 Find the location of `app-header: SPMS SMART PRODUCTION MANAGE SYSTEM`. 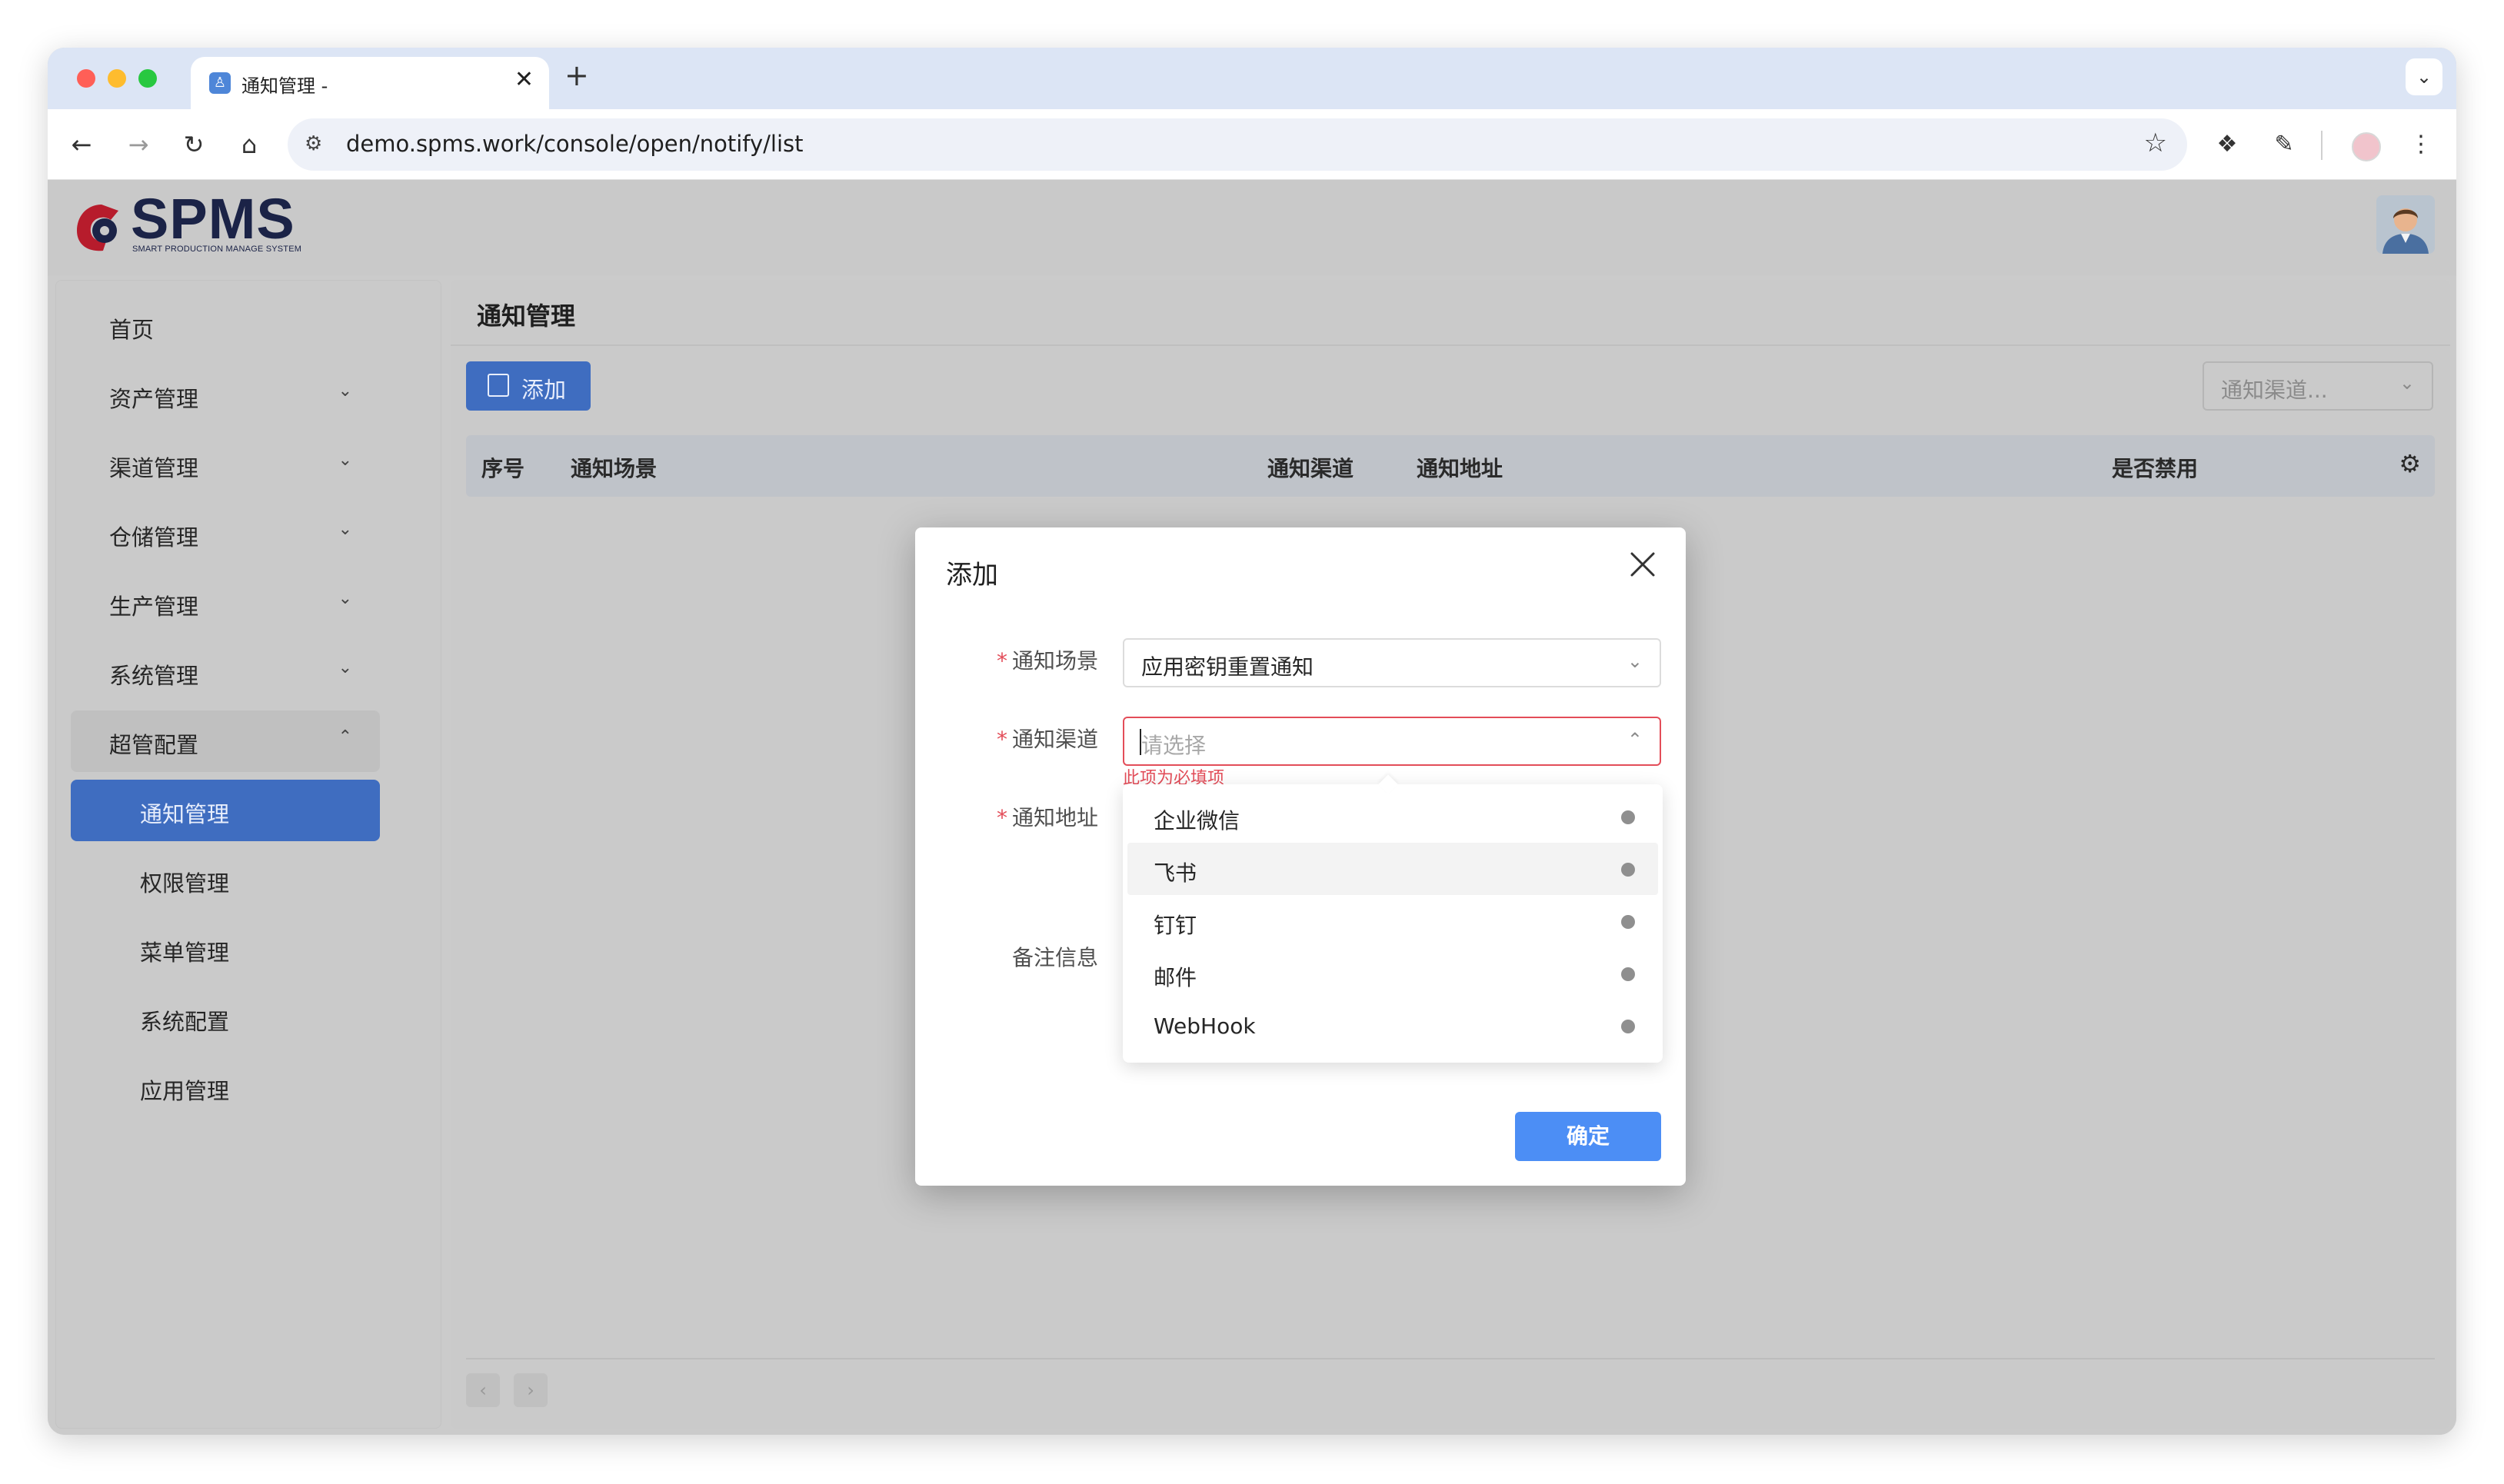

app-header: SPMS SMART PRODUCTION MANAGE SYSTEM is located at coordinates (1252, 228).